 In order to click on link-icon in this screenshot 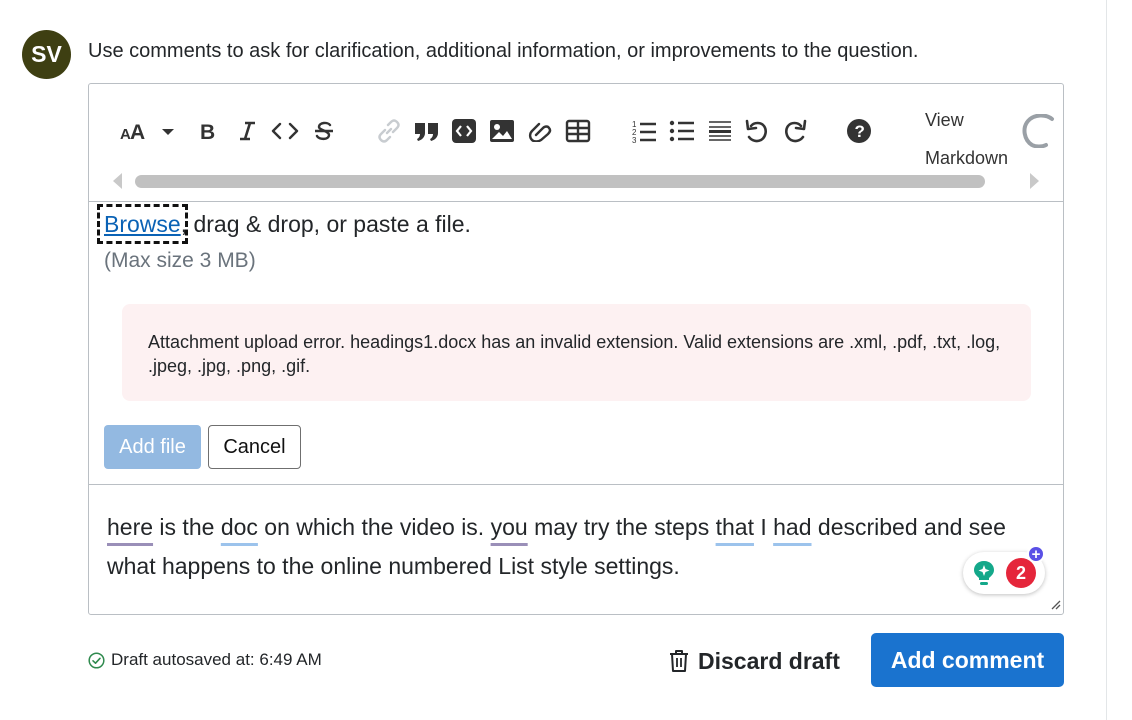, I will do `click(389, 131)`.